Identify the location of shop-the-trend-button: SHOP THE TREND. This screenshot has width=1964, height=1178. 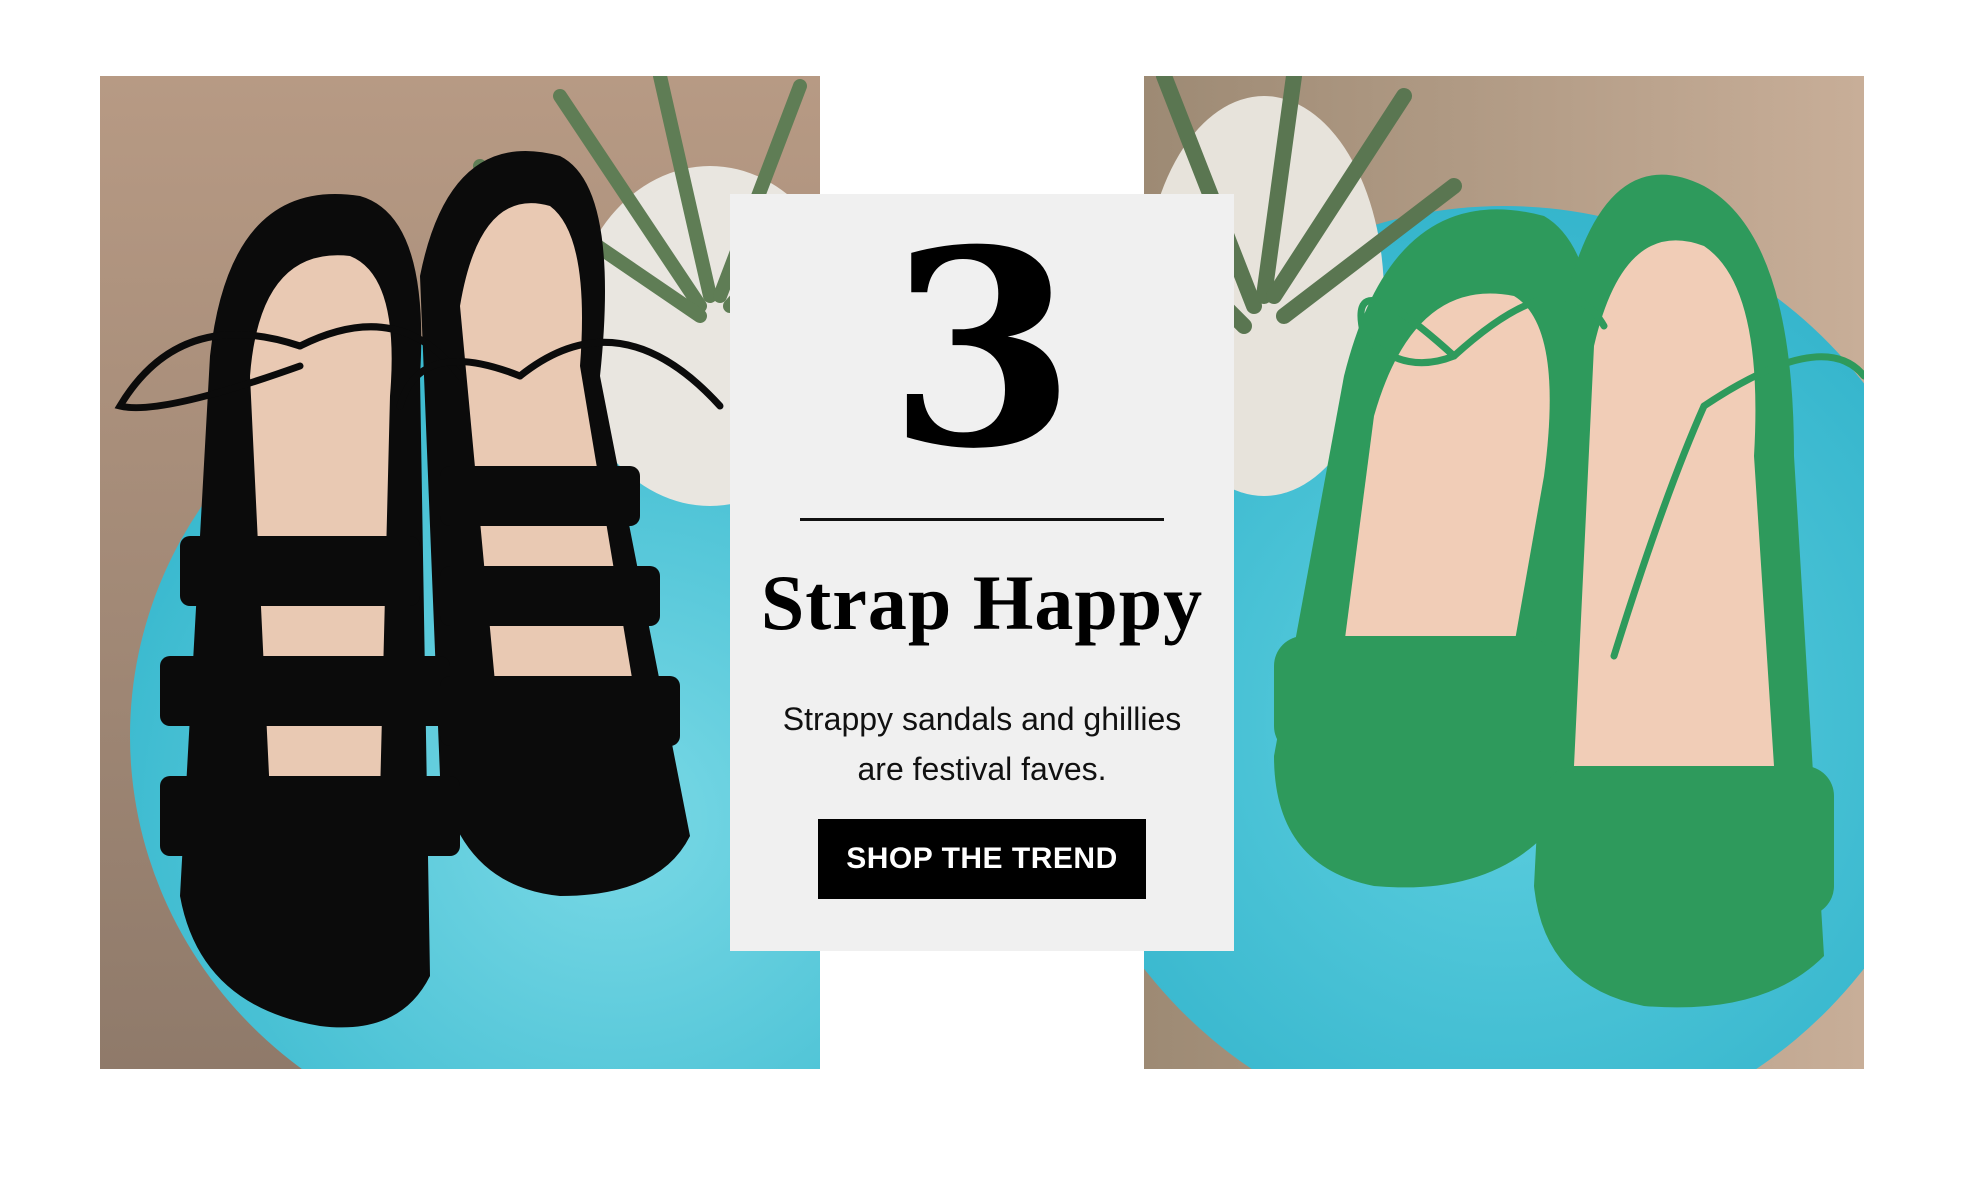
(982, 859).